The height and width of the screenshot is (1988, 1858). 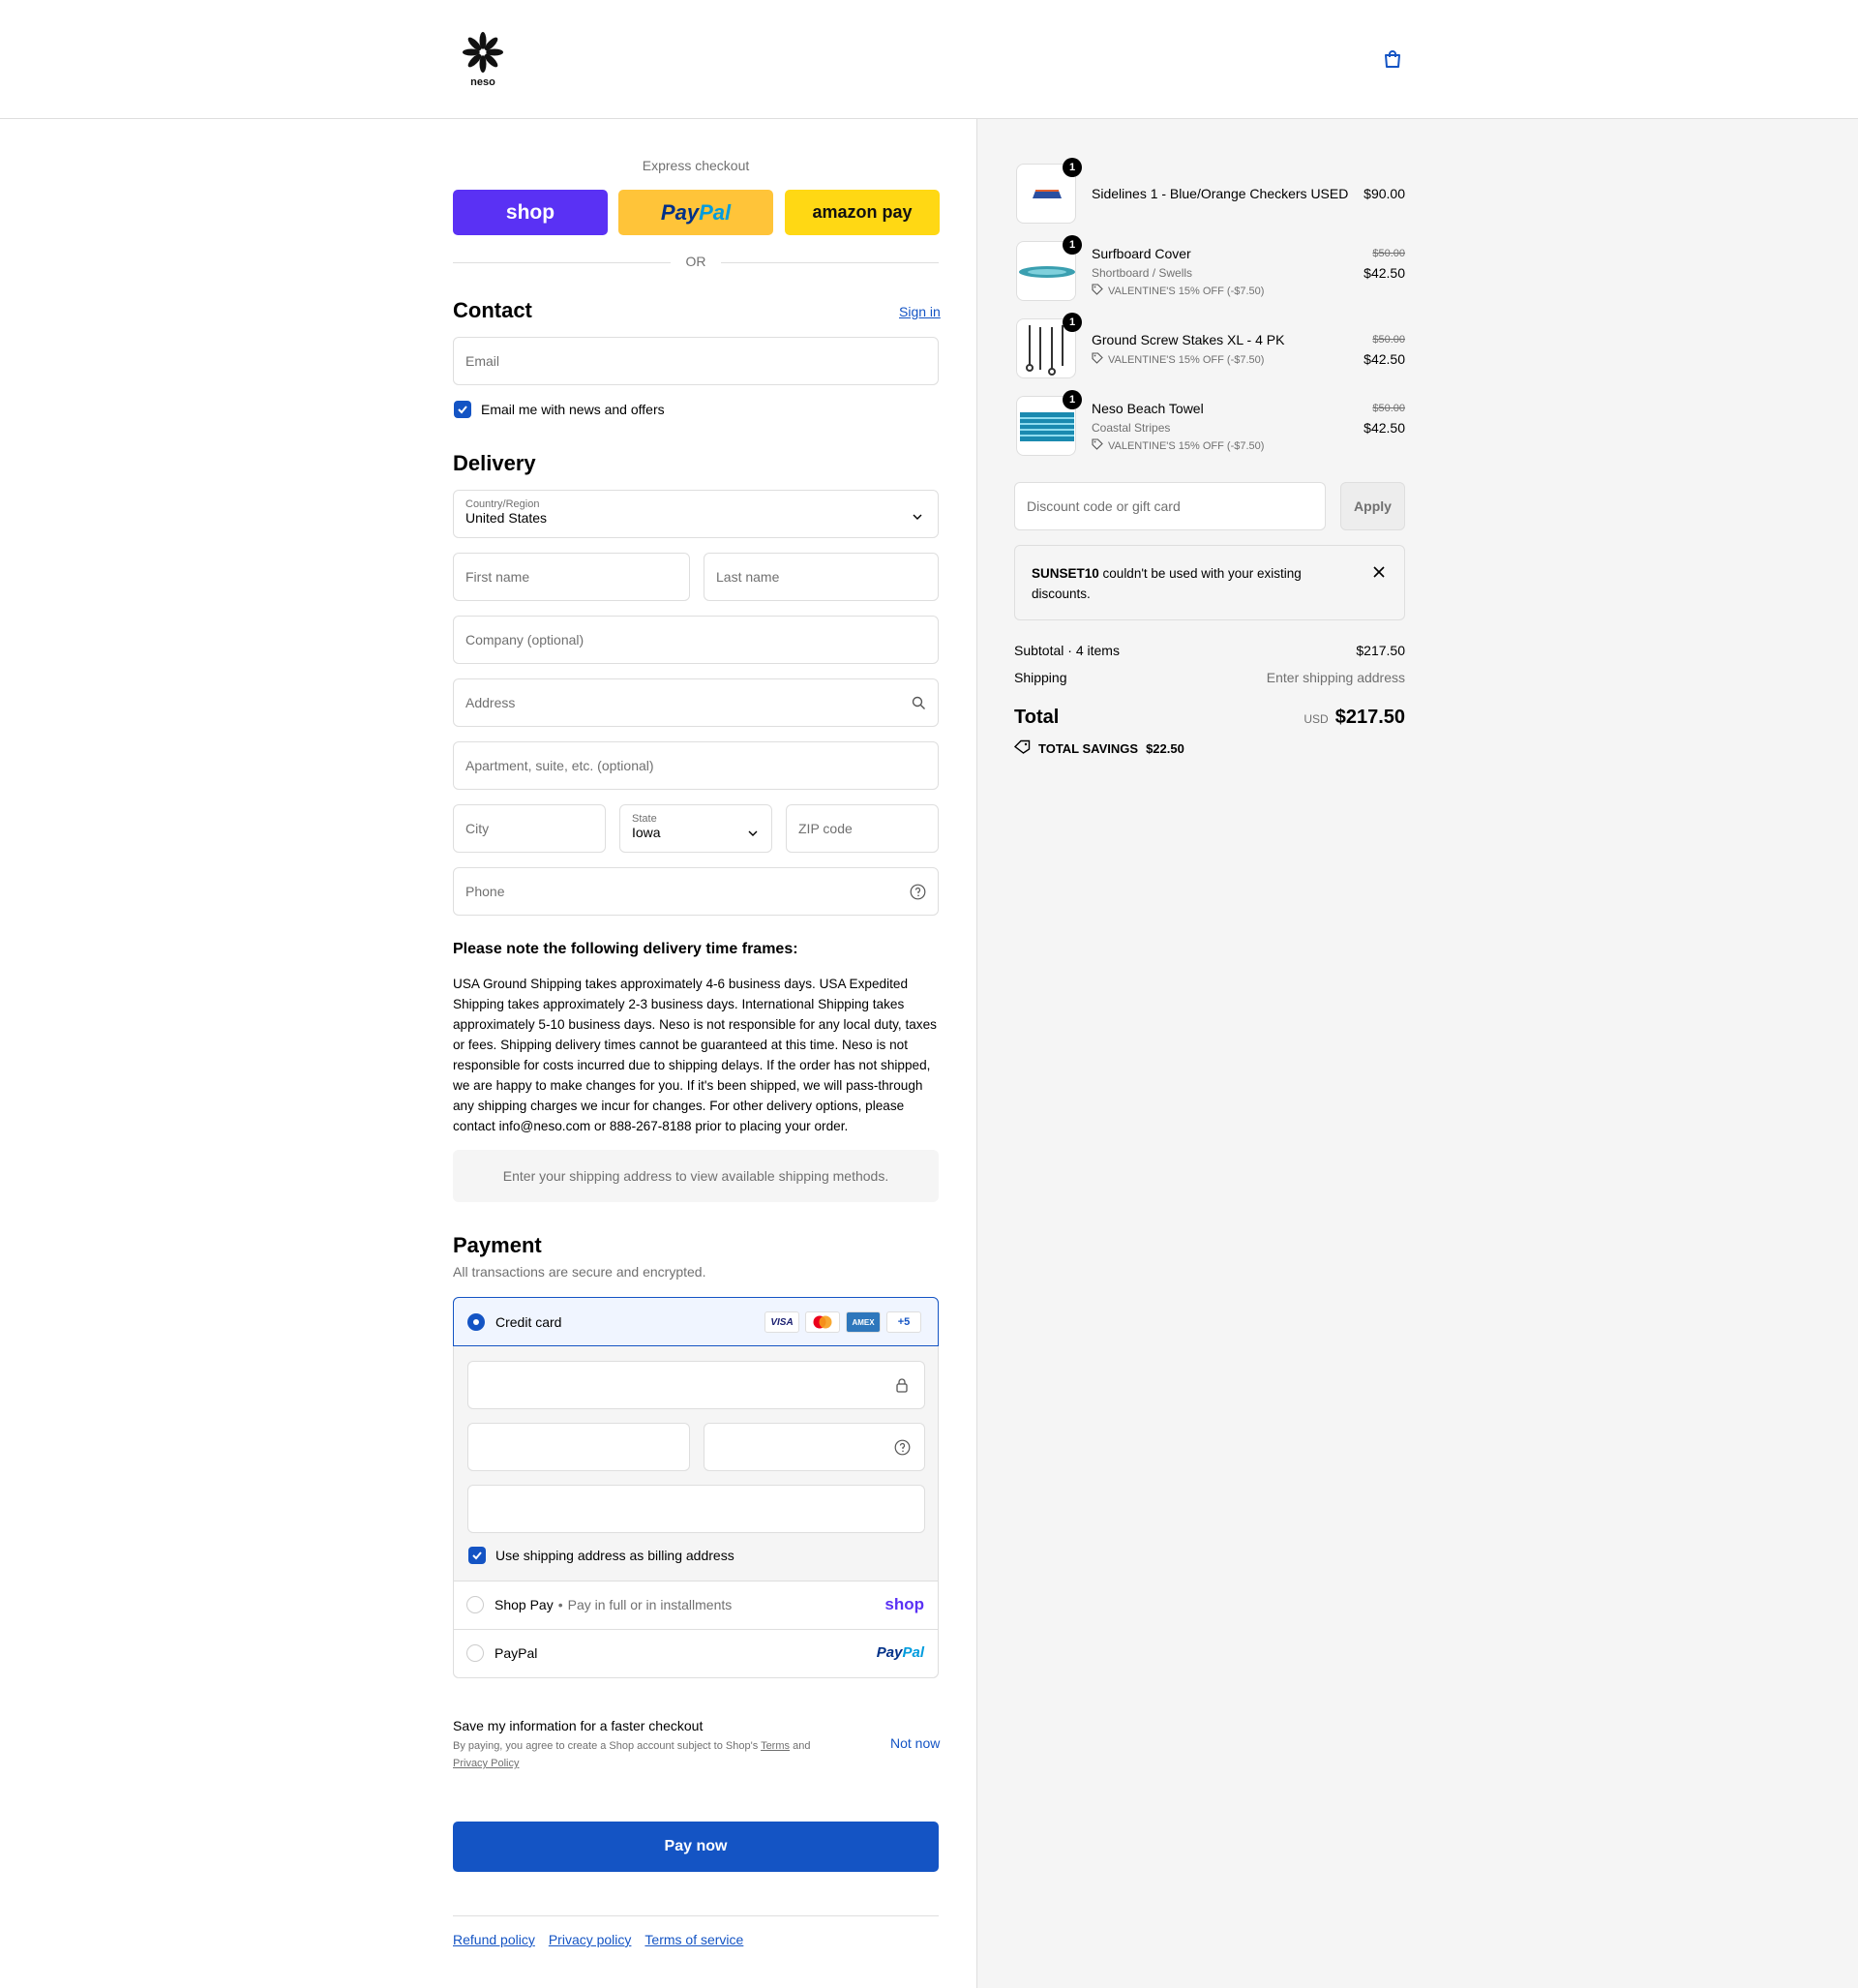 What do you see at coordinates (1388, 408) in the screenshot?
I see `original-price: $50.00` at bounding box center [1388, 408].